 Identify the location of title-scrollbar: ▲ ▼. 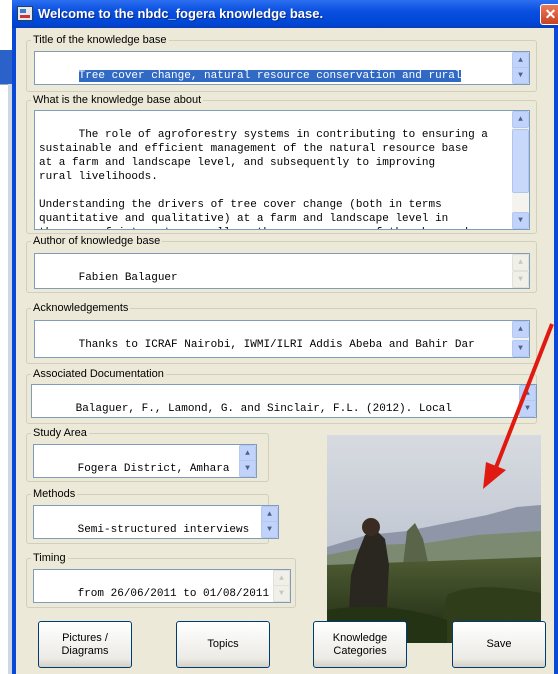
(520, 68).